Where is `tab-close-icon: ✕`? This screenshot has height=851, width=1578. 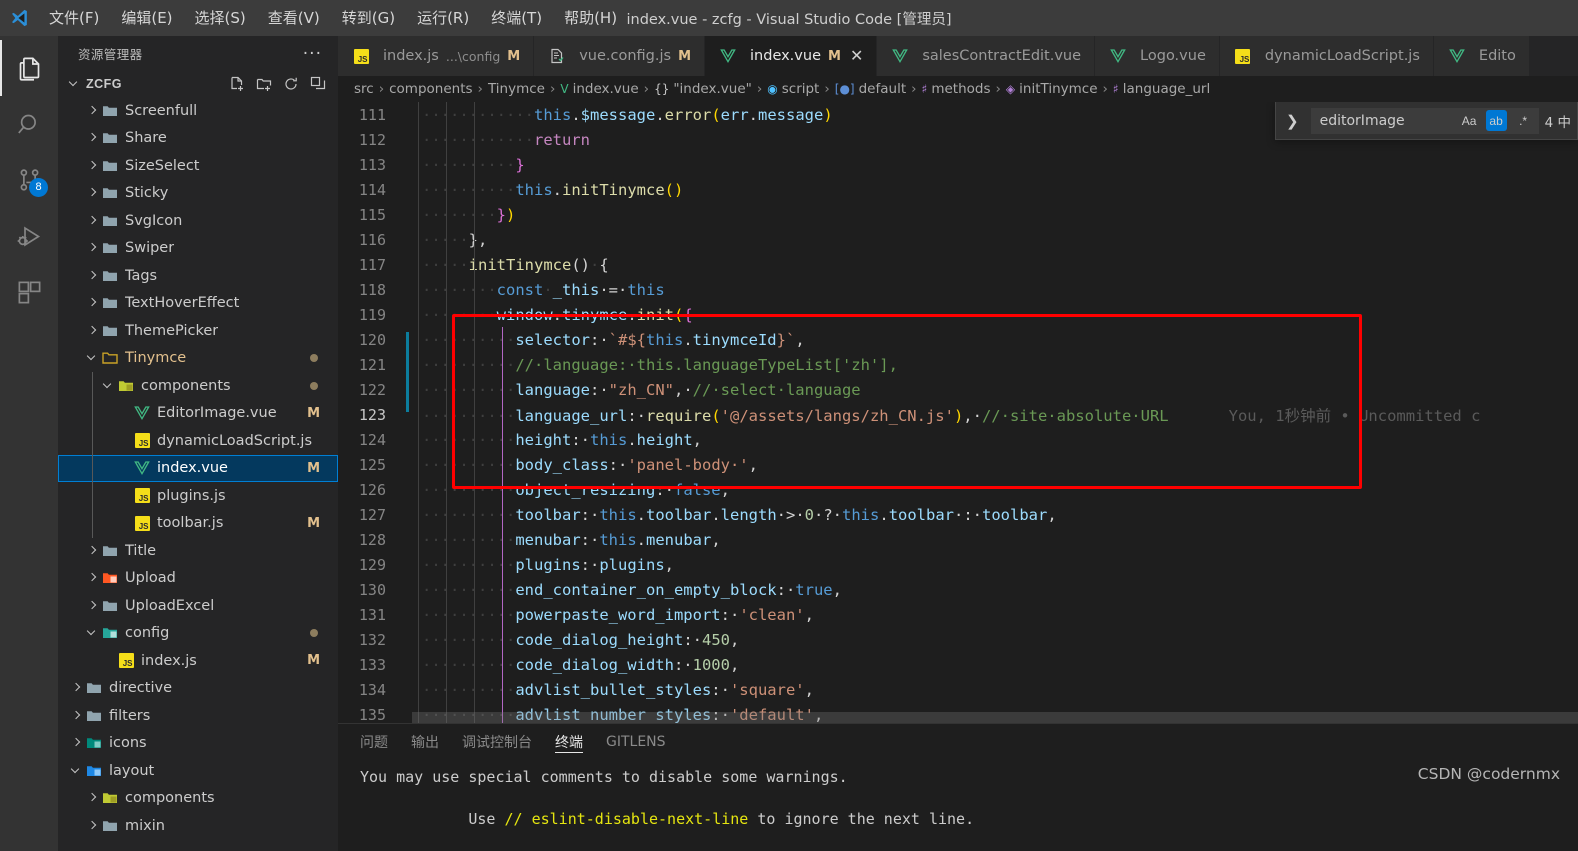
tab-close-icon: ✕ is located at coordinates (856, 56).